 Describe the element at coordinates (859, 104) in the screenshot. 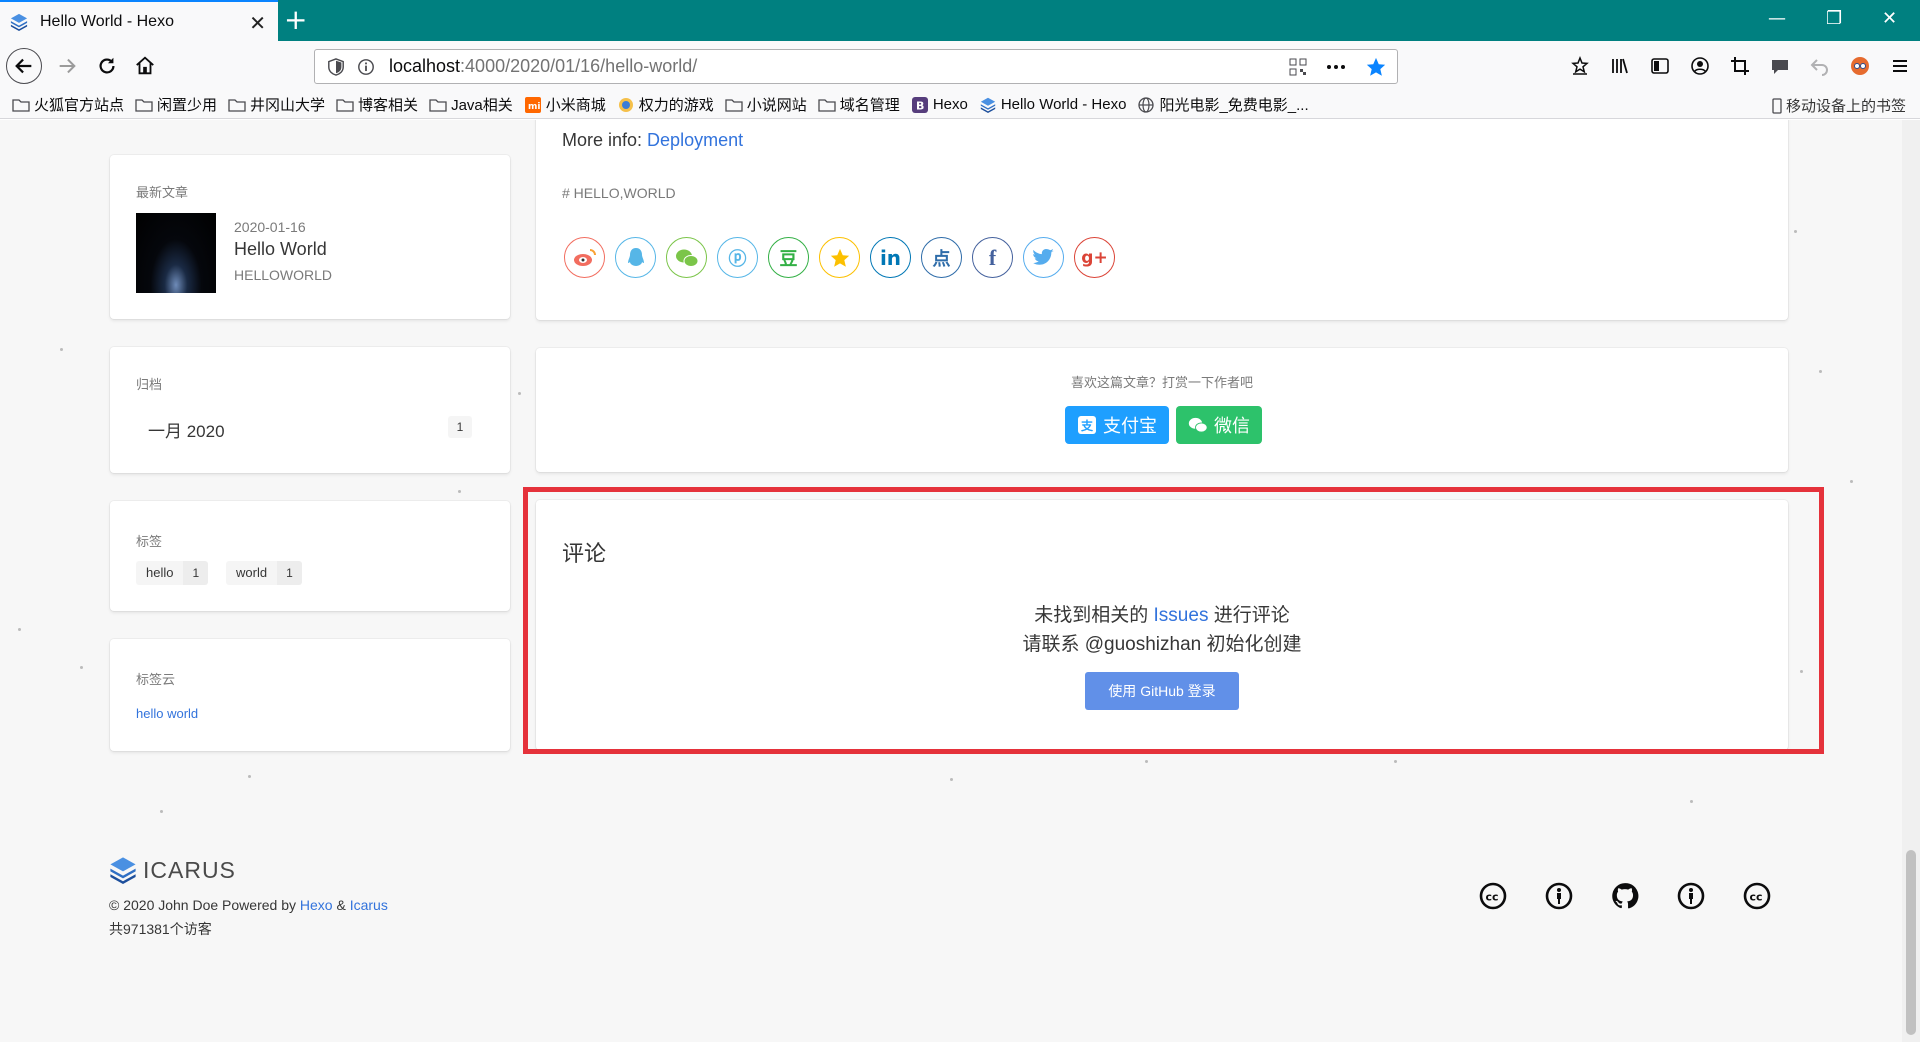

I see `bookmark-item: 域名管理` at that location.